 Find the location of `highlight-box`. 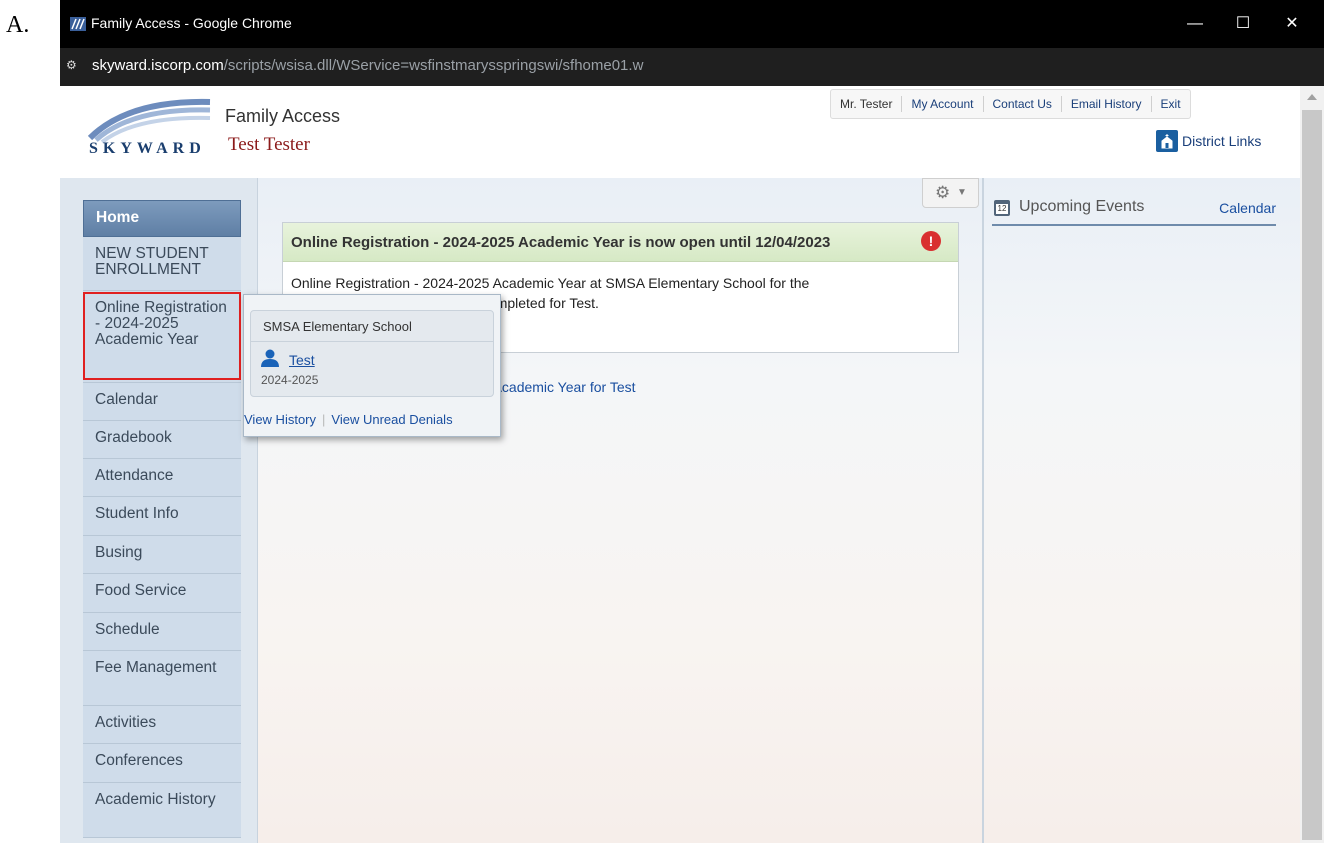

highlight-box is located at coordinates (162, 336).